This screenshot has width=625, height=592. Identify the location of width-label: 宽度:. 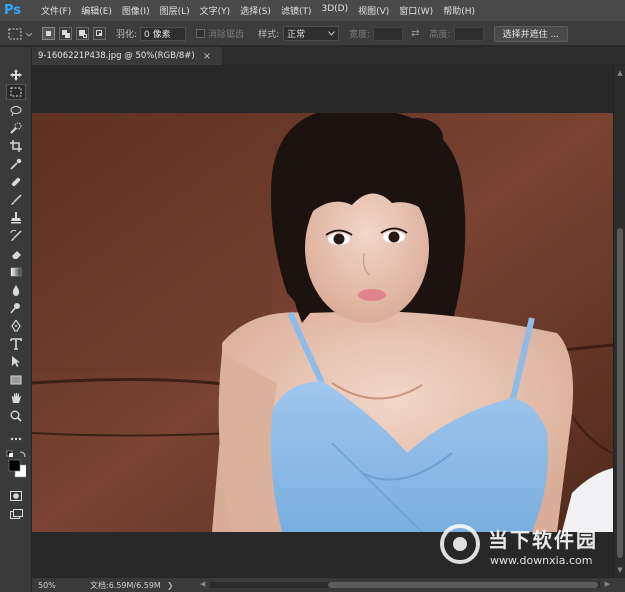
(360, 35).